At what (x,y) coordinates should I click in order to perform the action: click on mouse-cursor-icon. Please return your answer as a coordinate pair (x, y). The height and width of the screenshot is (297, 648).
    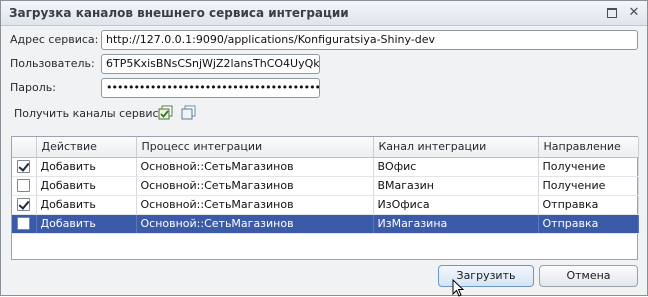
    Looking at the image, I should click on (458, 288).